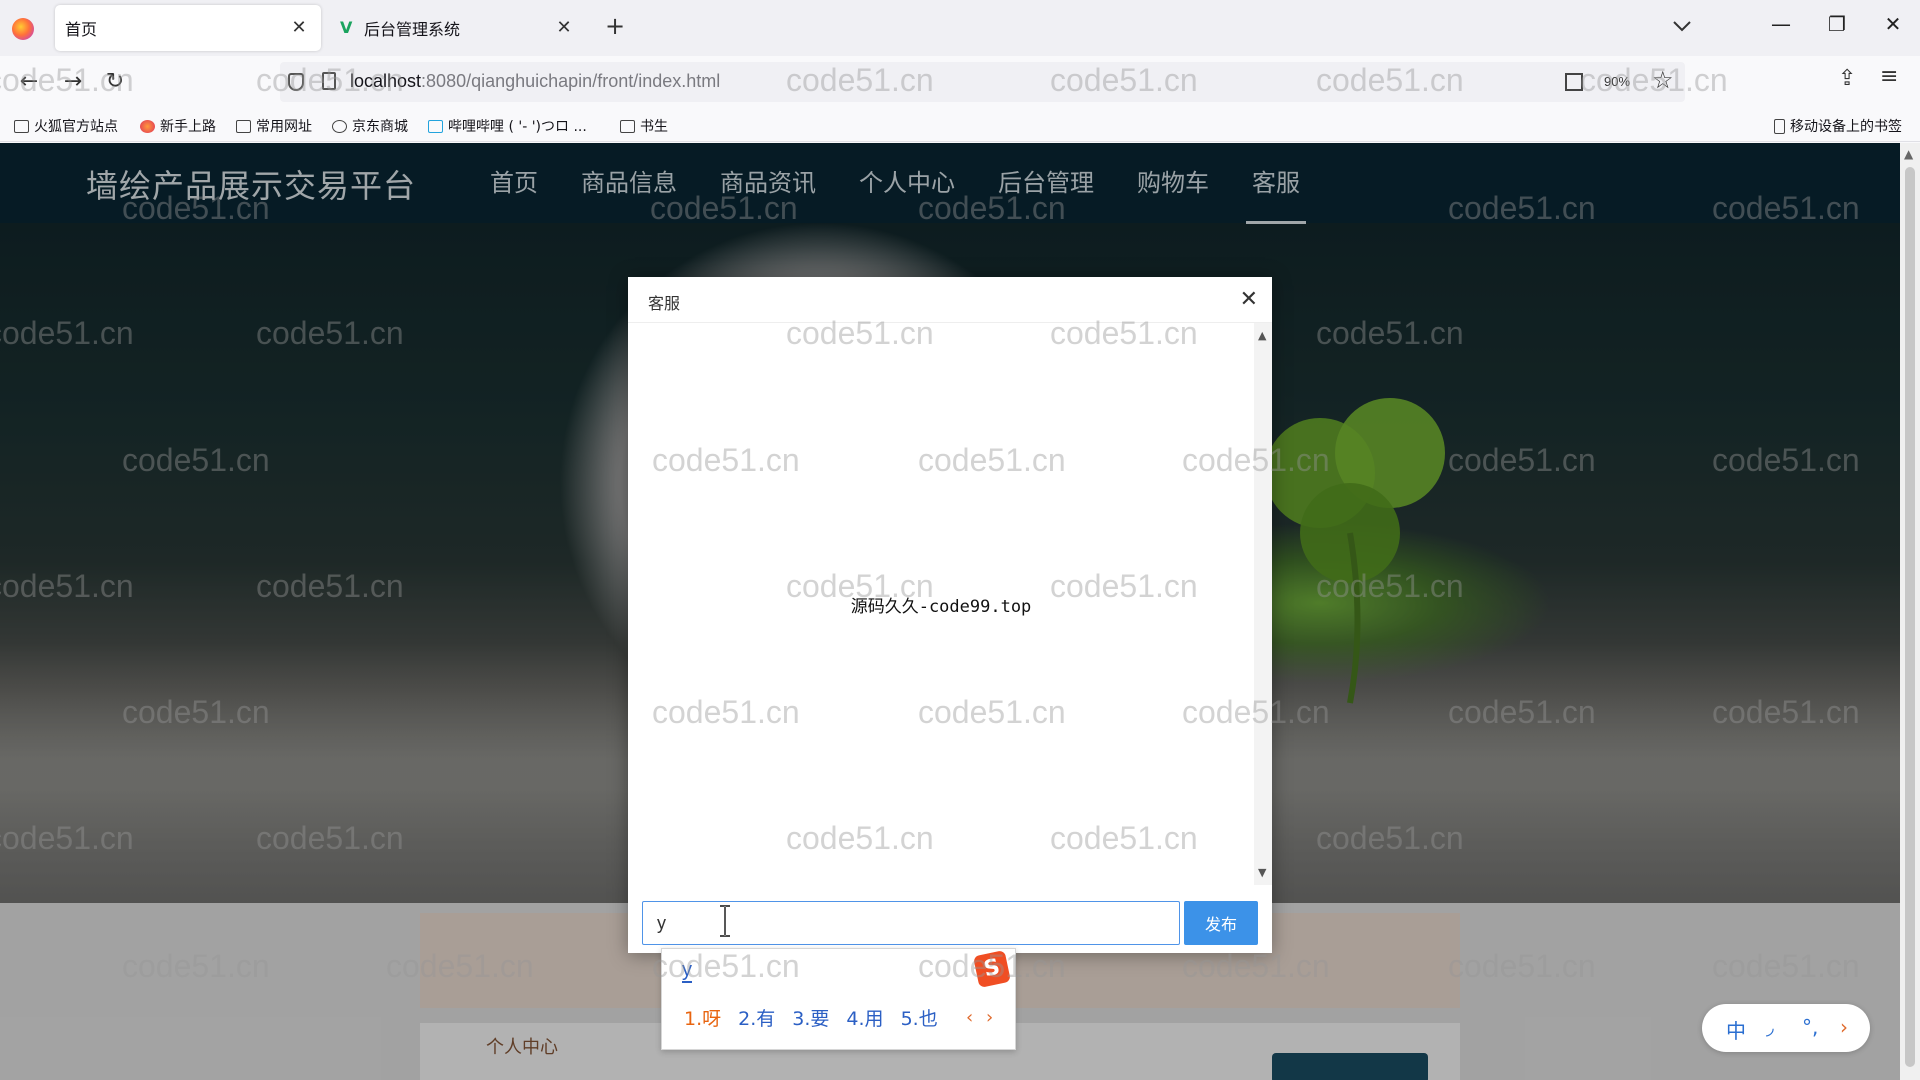  What do you see at coordinates (1838, 126) in the screenshot?
I see `mobile-bookmarks: 移动设备上的书签` at bounding box center [1838, 126].